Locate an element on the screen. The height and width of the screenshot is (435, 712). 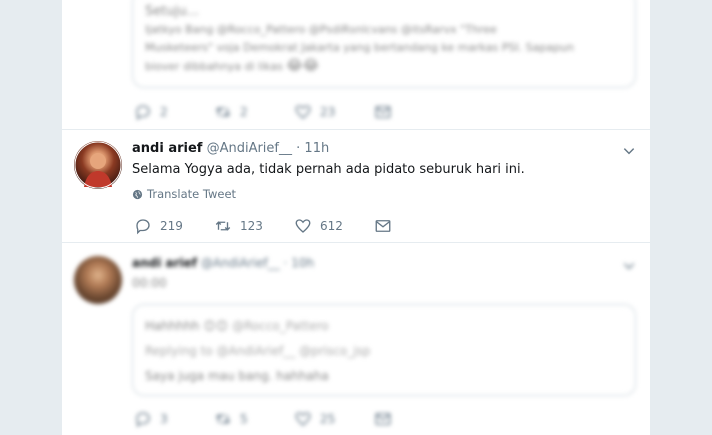
translate-label: Translate Tweet is located at coordinates (192, 194).